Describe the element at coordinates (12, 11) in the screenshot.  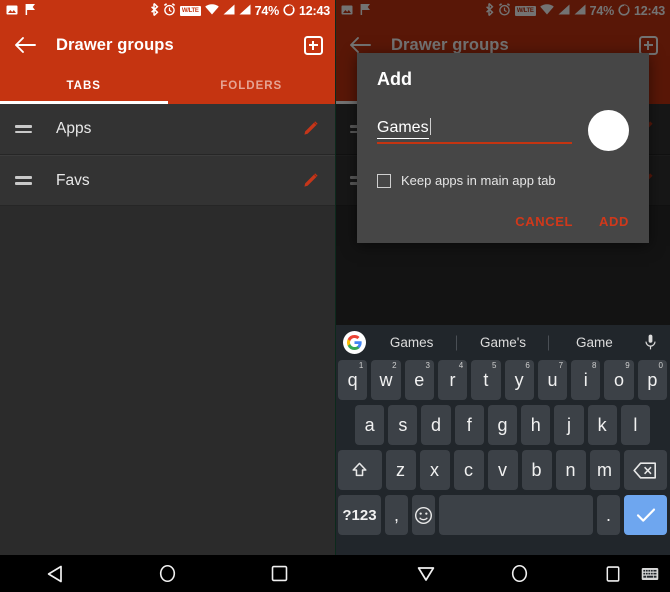
I see `image-icon` at that location.